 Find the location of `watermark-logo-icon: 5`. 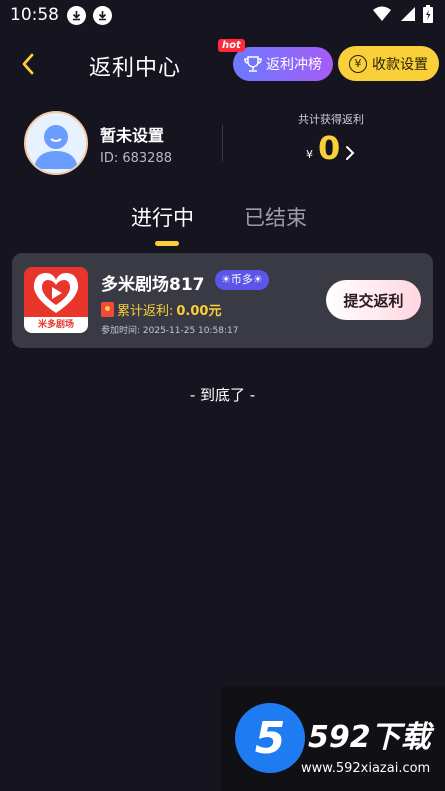

watermark-logo-icon: 5 is located at coordinates (270, 738).